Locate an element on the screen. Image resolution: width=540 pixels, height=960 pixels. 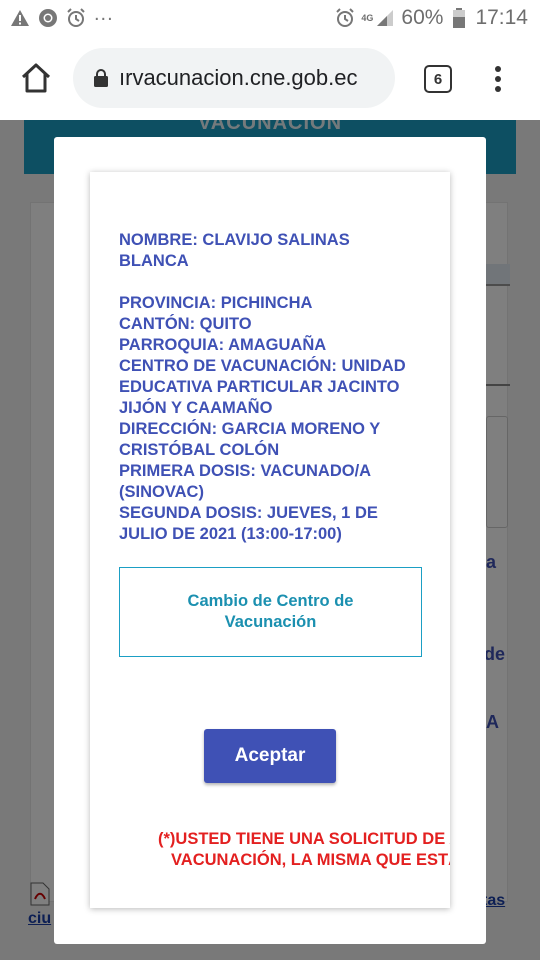
notice-line: (*)USTED TIENE UNA SOLICITUD DE ACT is located at coordinates (304, 839).